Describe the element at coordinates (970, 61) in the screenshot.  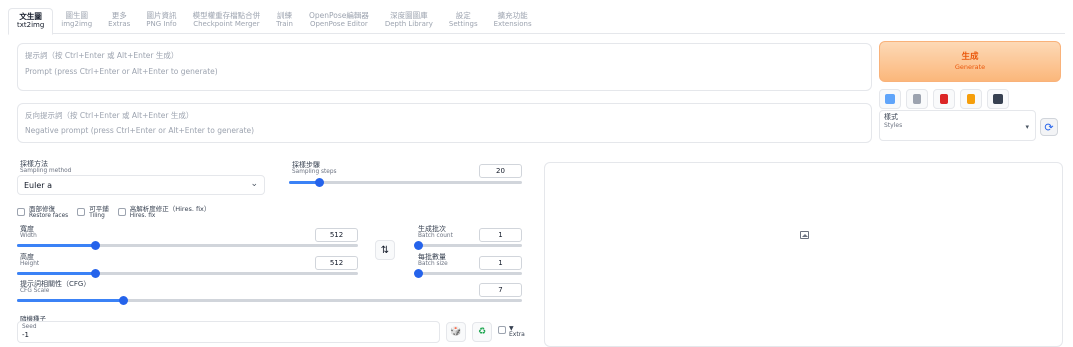
I see `generate-button: 生成 Generate` at that location.